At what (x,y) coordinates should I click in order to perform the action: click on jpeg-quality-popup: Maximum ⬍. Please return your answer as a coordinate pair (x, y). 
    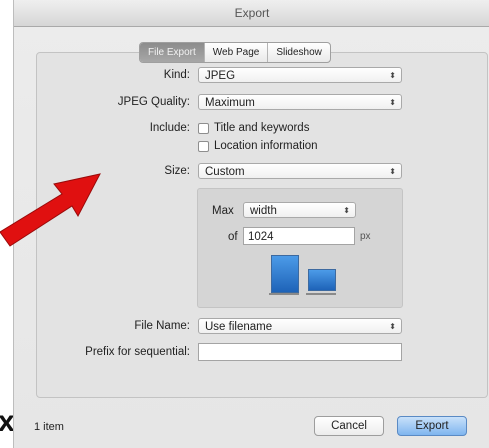
    Looking at the image, I should click on (300, 102).